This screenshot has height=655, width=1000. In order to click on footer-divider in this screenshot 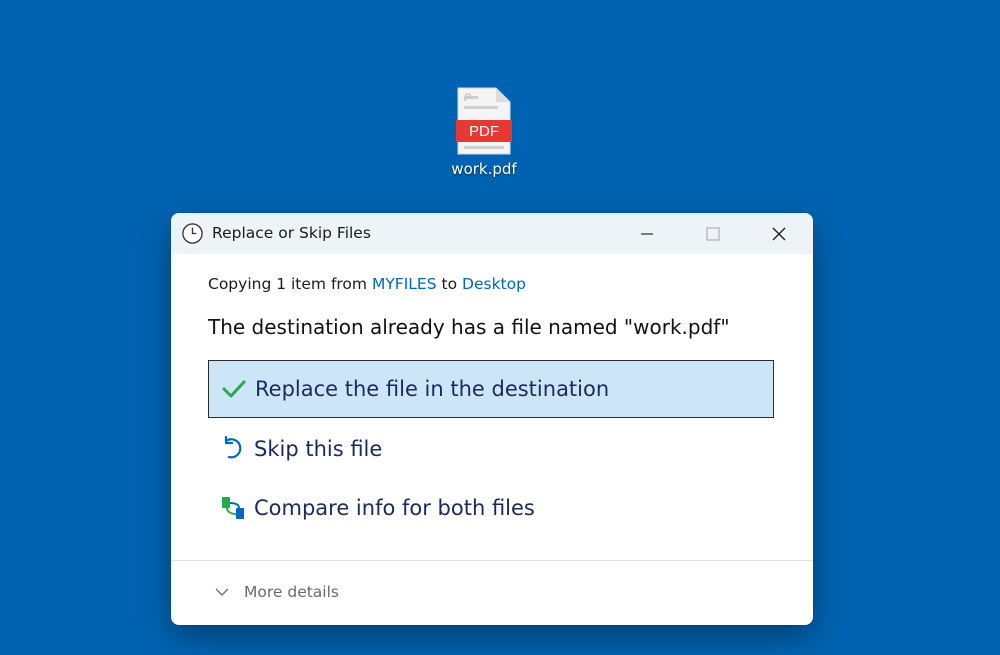, I will do `click(492, 560)`.